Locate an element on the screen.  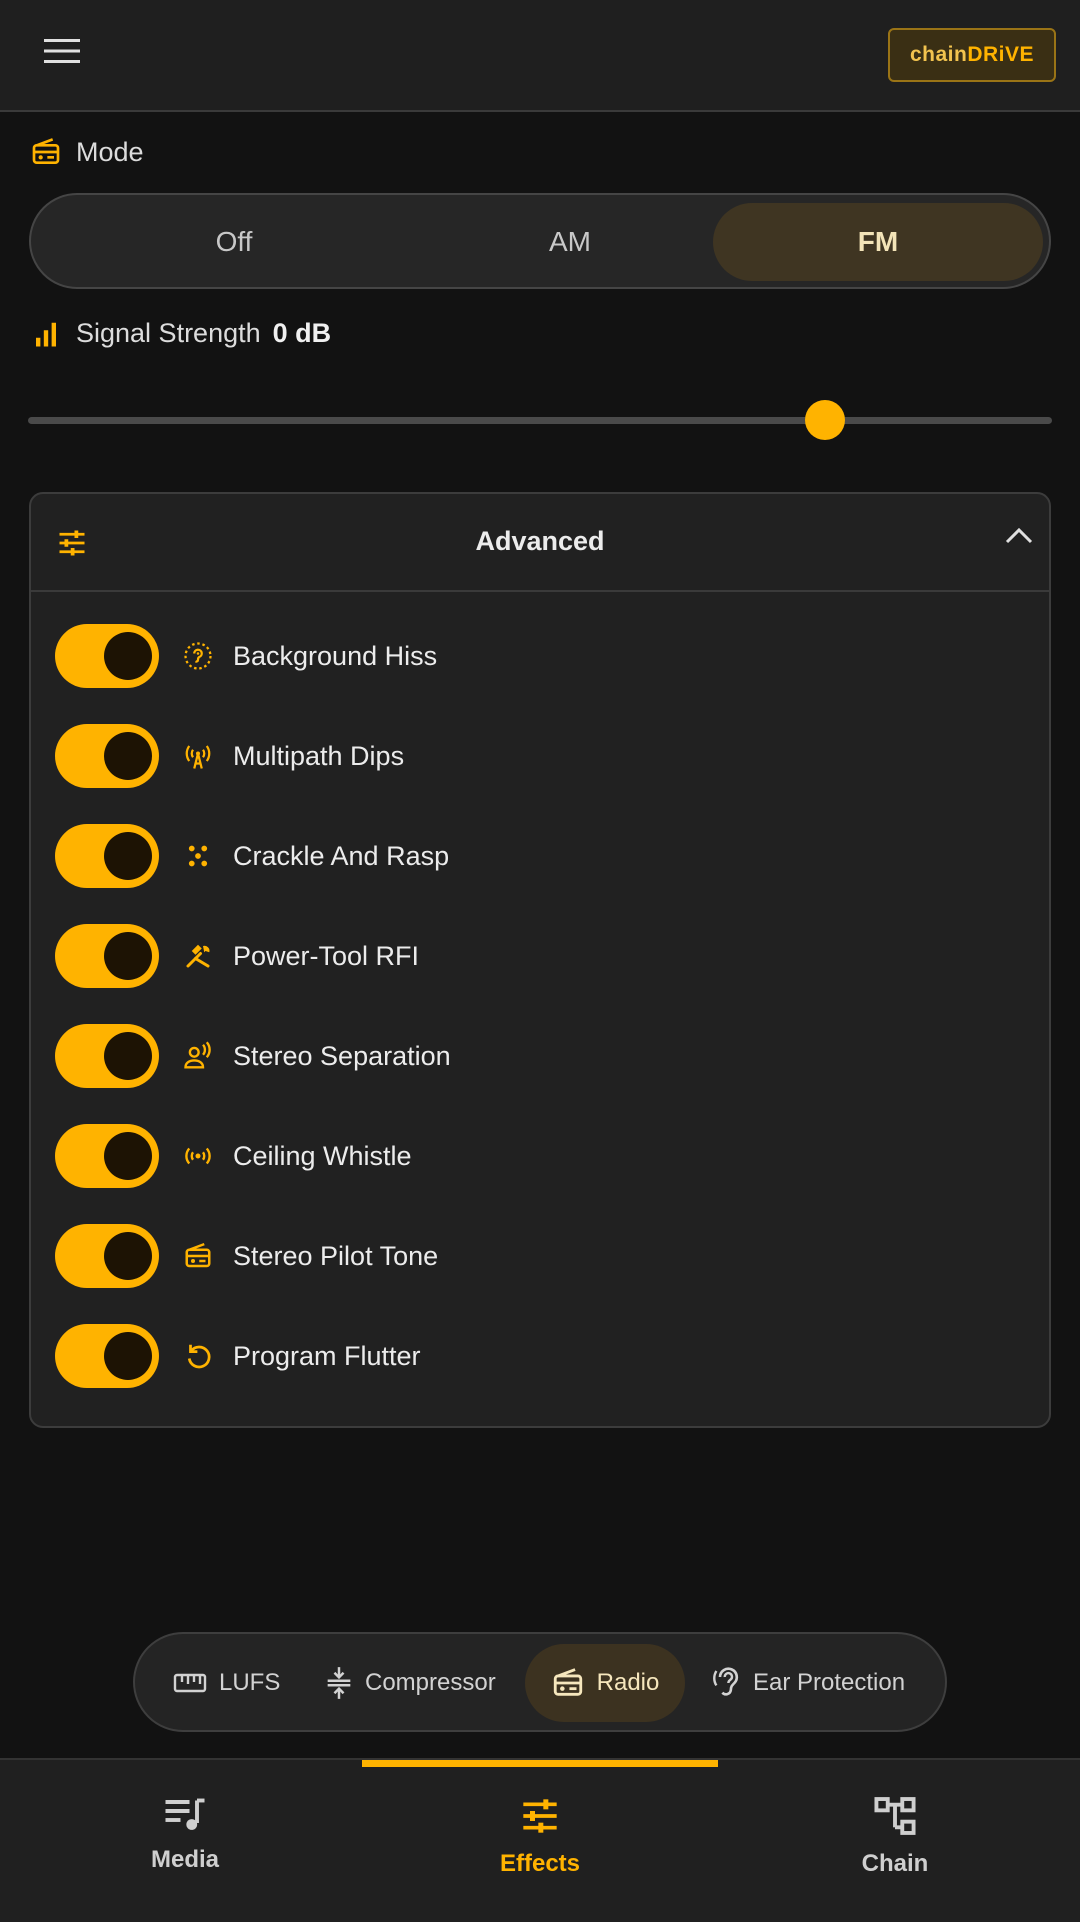
nav-chain: Chain is located at coordinates (895, 1837).